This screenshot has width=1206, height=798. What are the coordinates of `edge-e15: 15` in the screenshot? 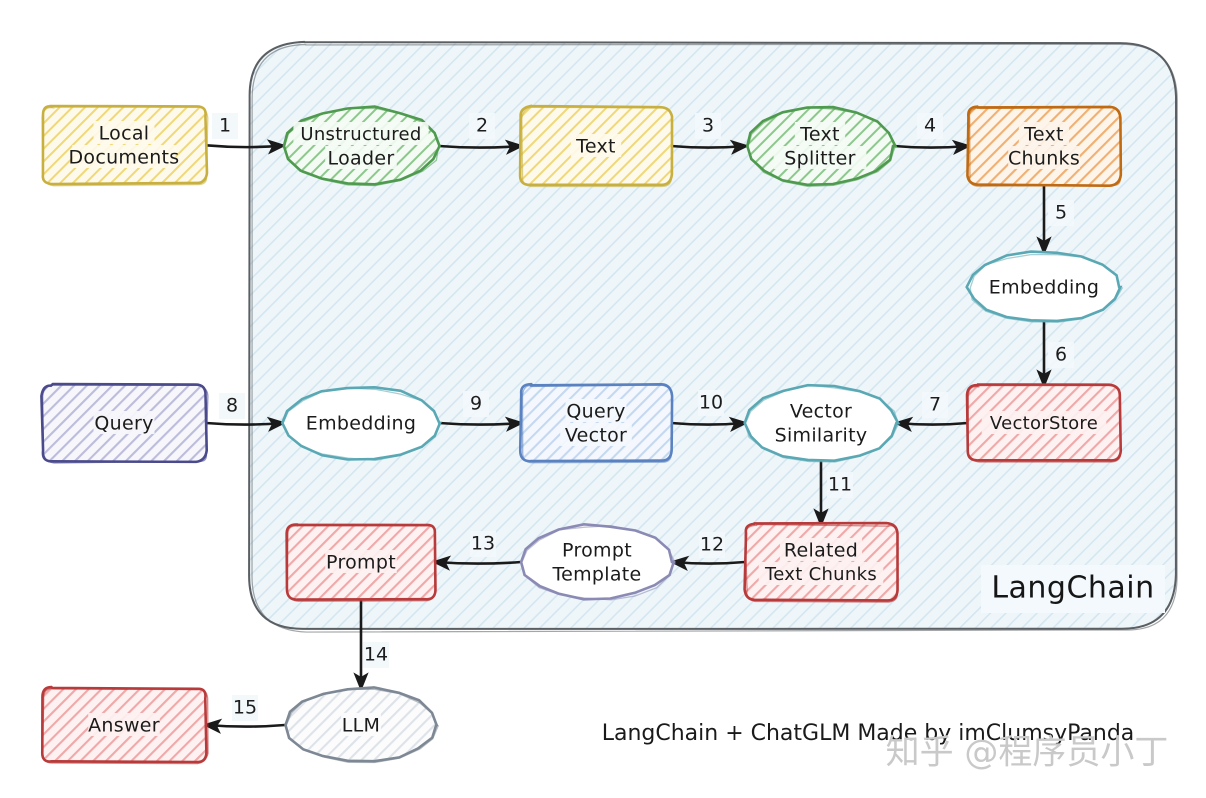 It's located at (244, 714).